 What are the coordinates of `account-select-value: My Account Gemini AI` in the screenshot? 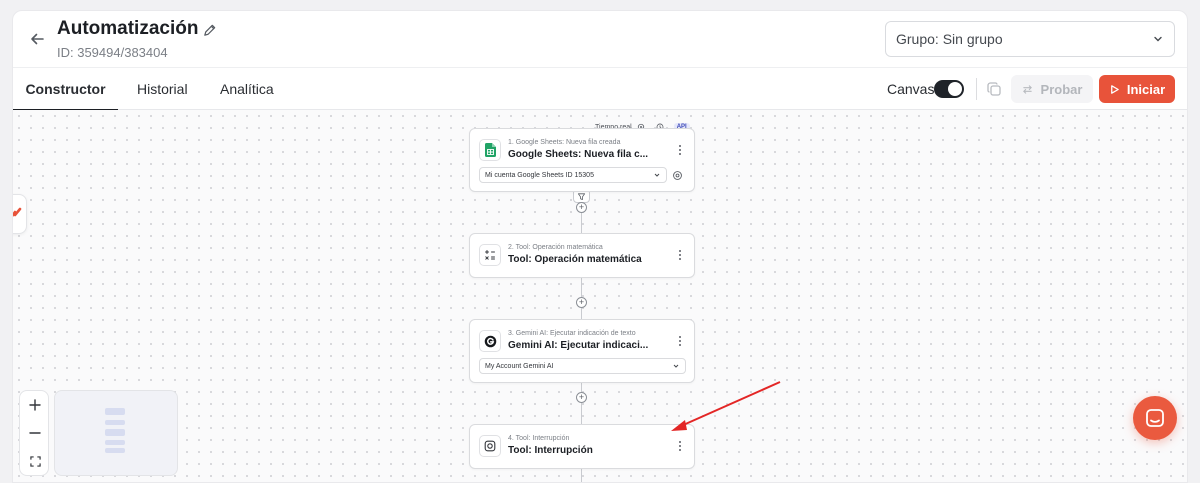 It's located at (519, 366).